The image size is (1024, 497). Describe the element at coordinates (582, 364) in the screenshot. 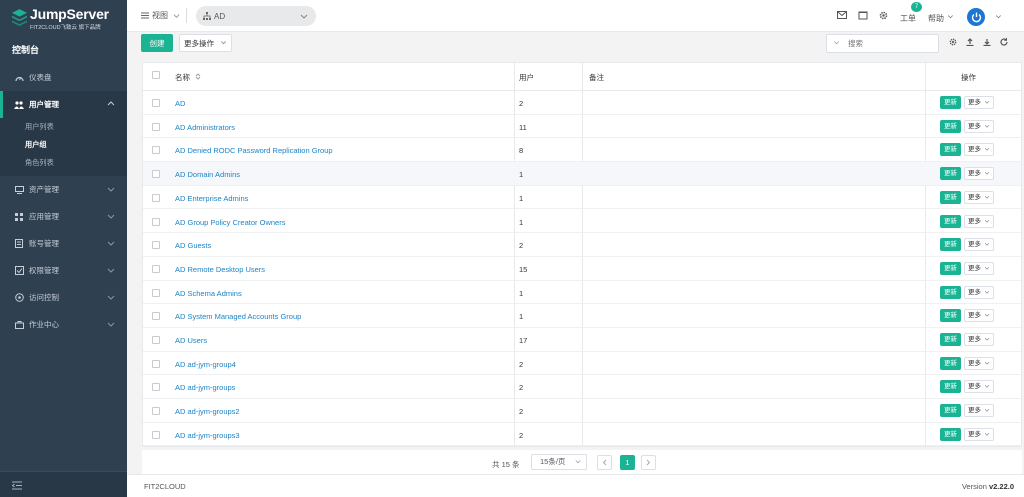

I see `table-row: AD ad-jym-group4 2 更新 更多` at that location.